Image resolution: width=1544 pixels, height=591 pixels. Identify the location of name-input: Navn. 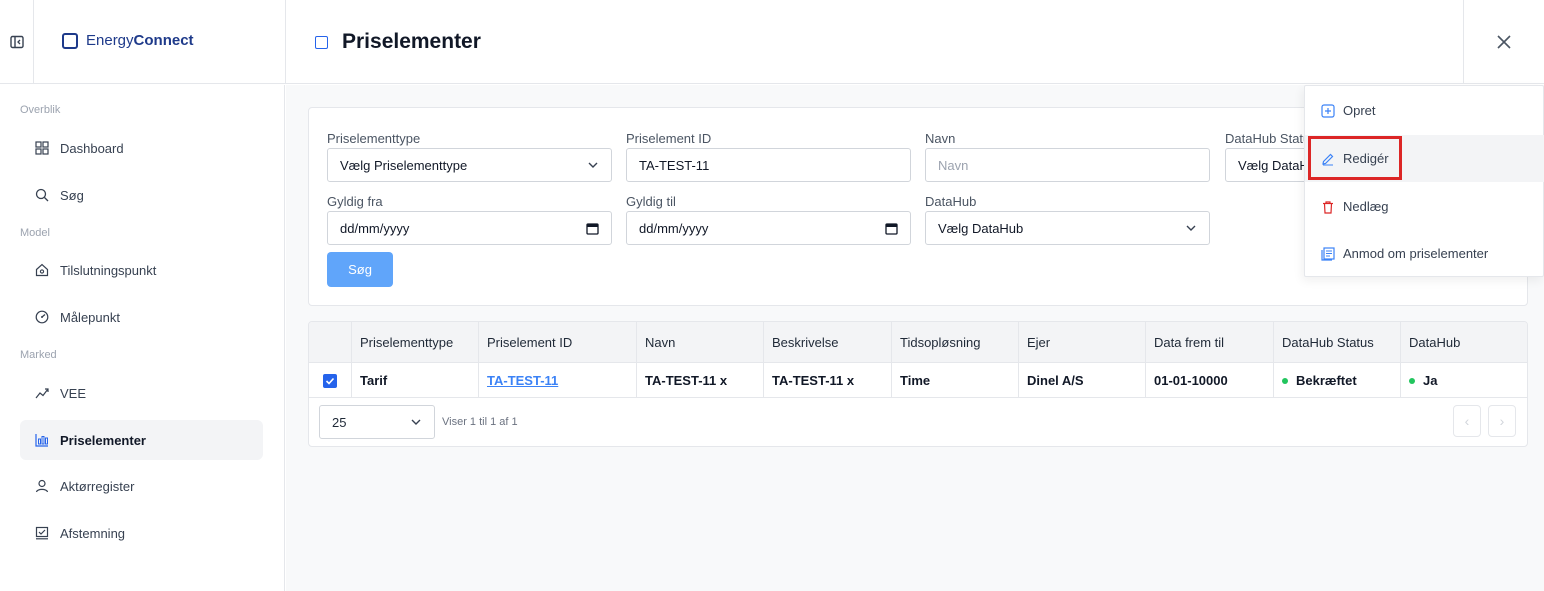
(1067, 165).